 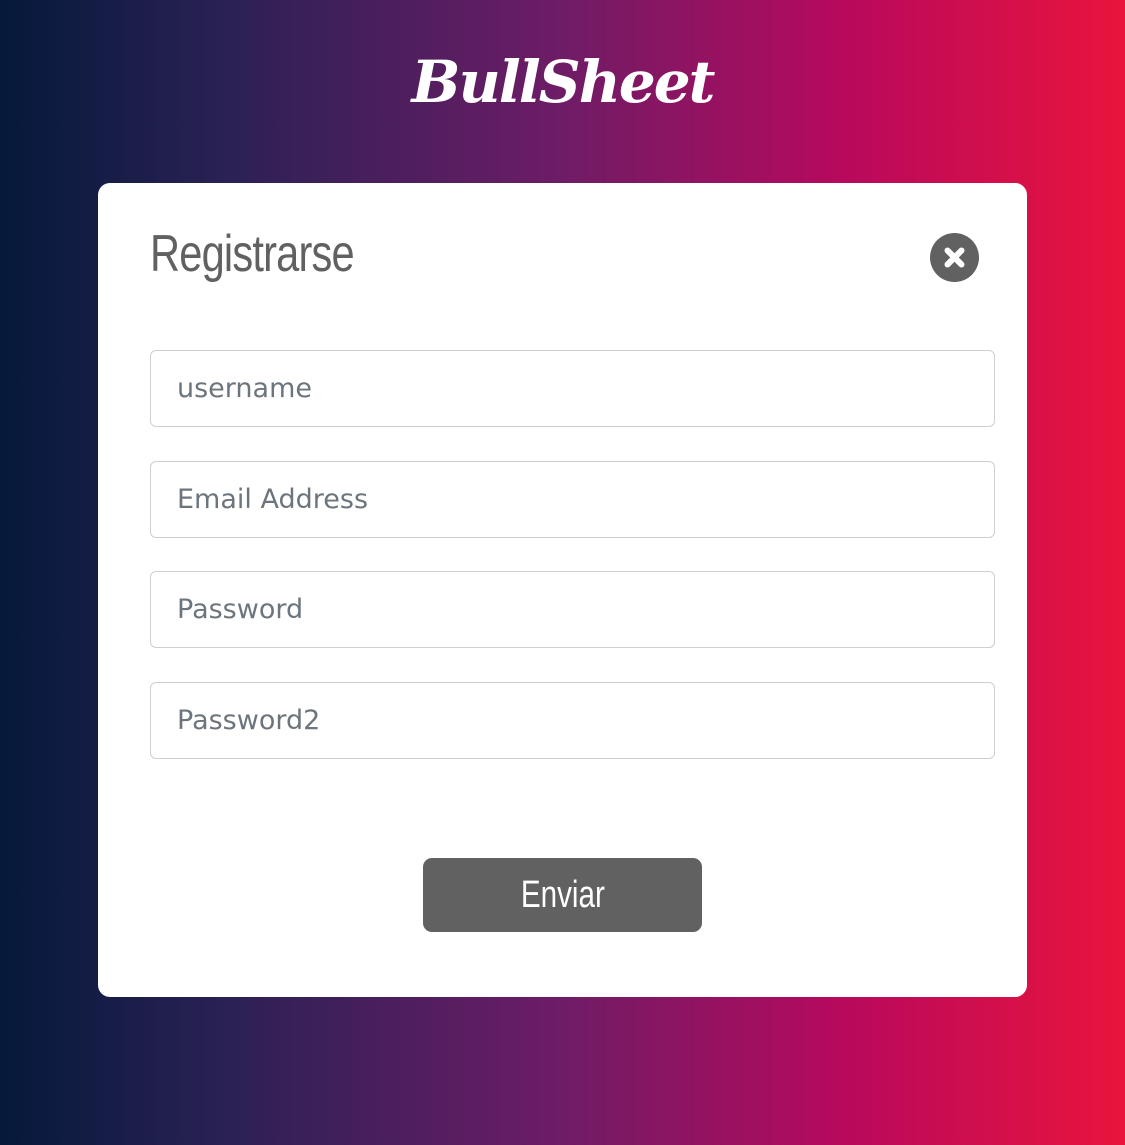 I want to click on confirm-password-input, so click(x=572, y=720).